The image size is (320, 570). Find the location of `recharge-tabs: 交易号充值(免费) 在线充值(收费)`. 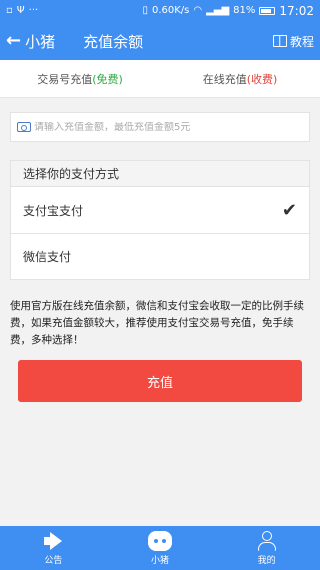

recharge-tabs: 交易号充值(免费) 在线充值(收费) is located at coordinates (160, 79).